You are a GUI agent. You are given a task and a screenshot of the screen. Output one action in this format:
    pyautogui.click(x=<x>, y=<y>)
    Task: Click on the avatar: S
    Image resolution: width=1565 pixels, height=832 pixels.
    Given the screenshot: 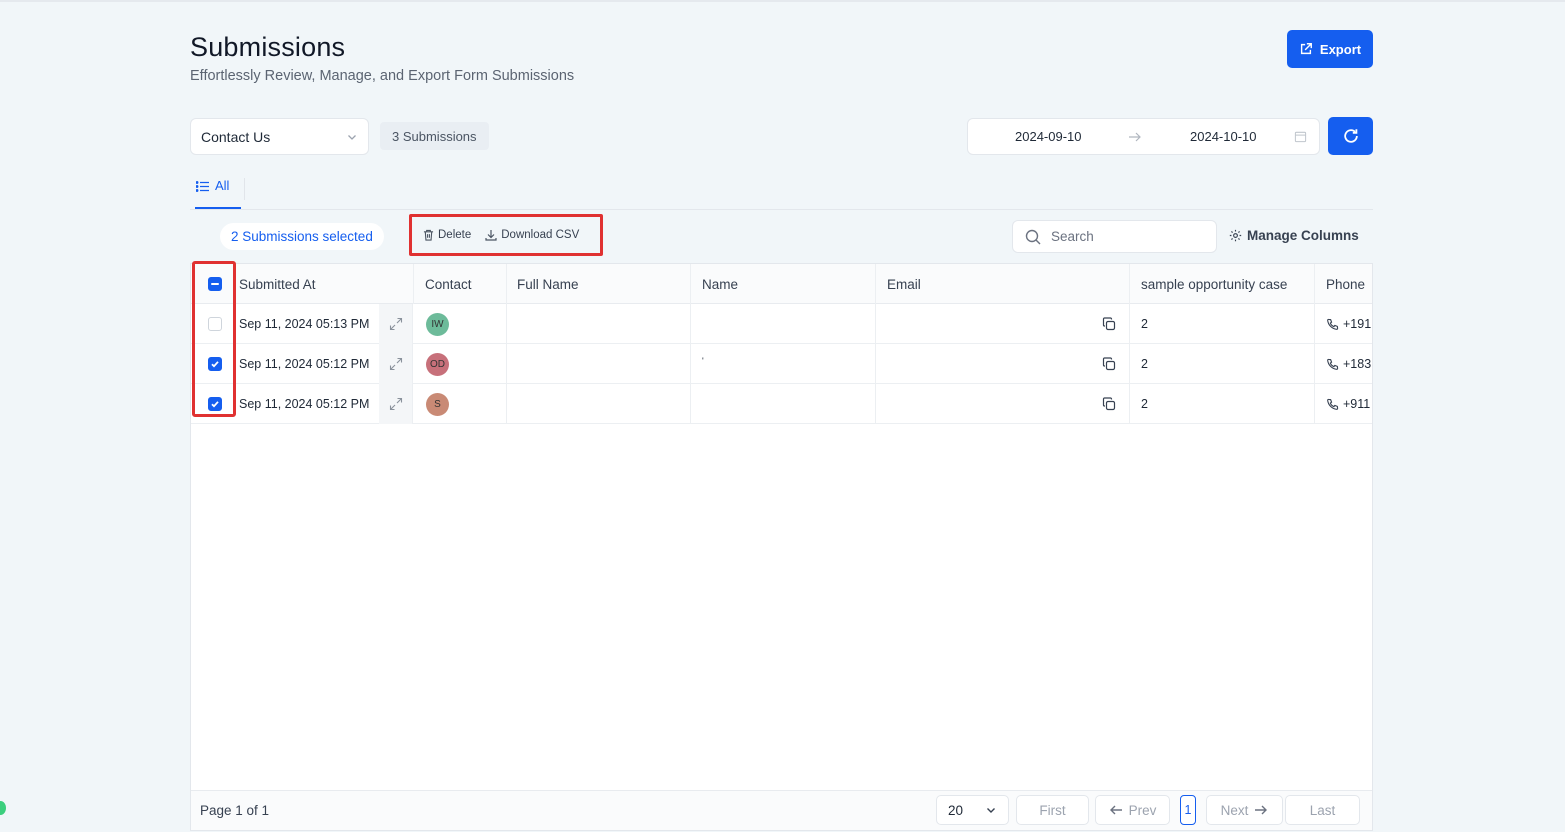 What is the action you would take?
    pyautogui.click(x=437, y=404)
    